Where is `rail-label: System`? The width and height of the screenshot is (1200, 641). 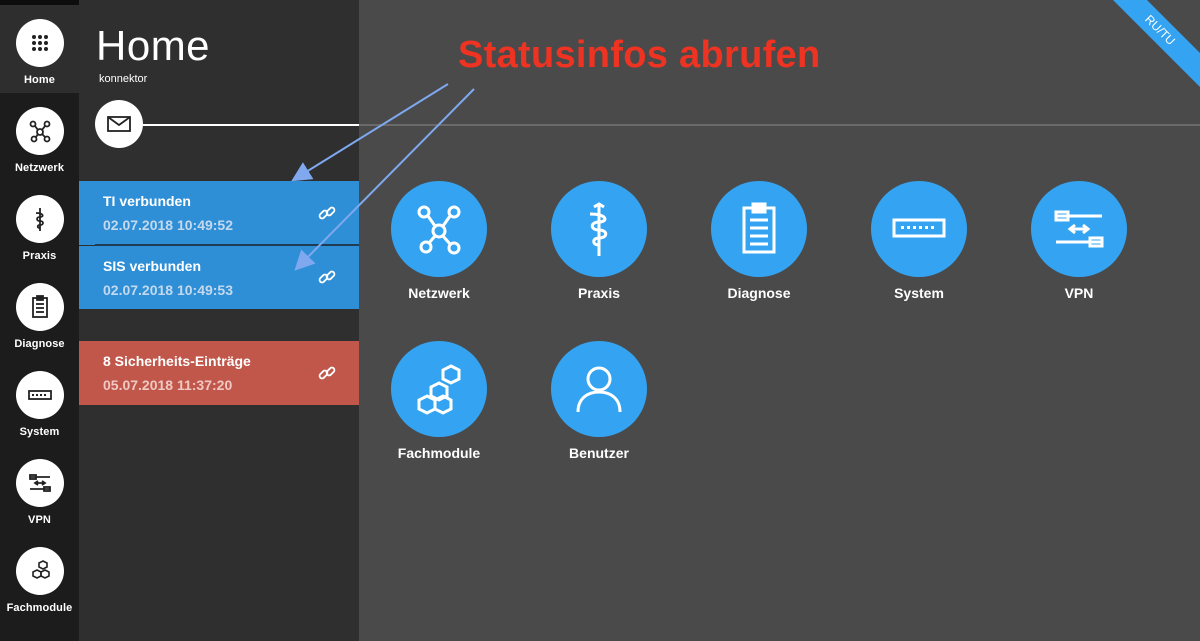 rail-label: System is located at coordinates (39, 432).